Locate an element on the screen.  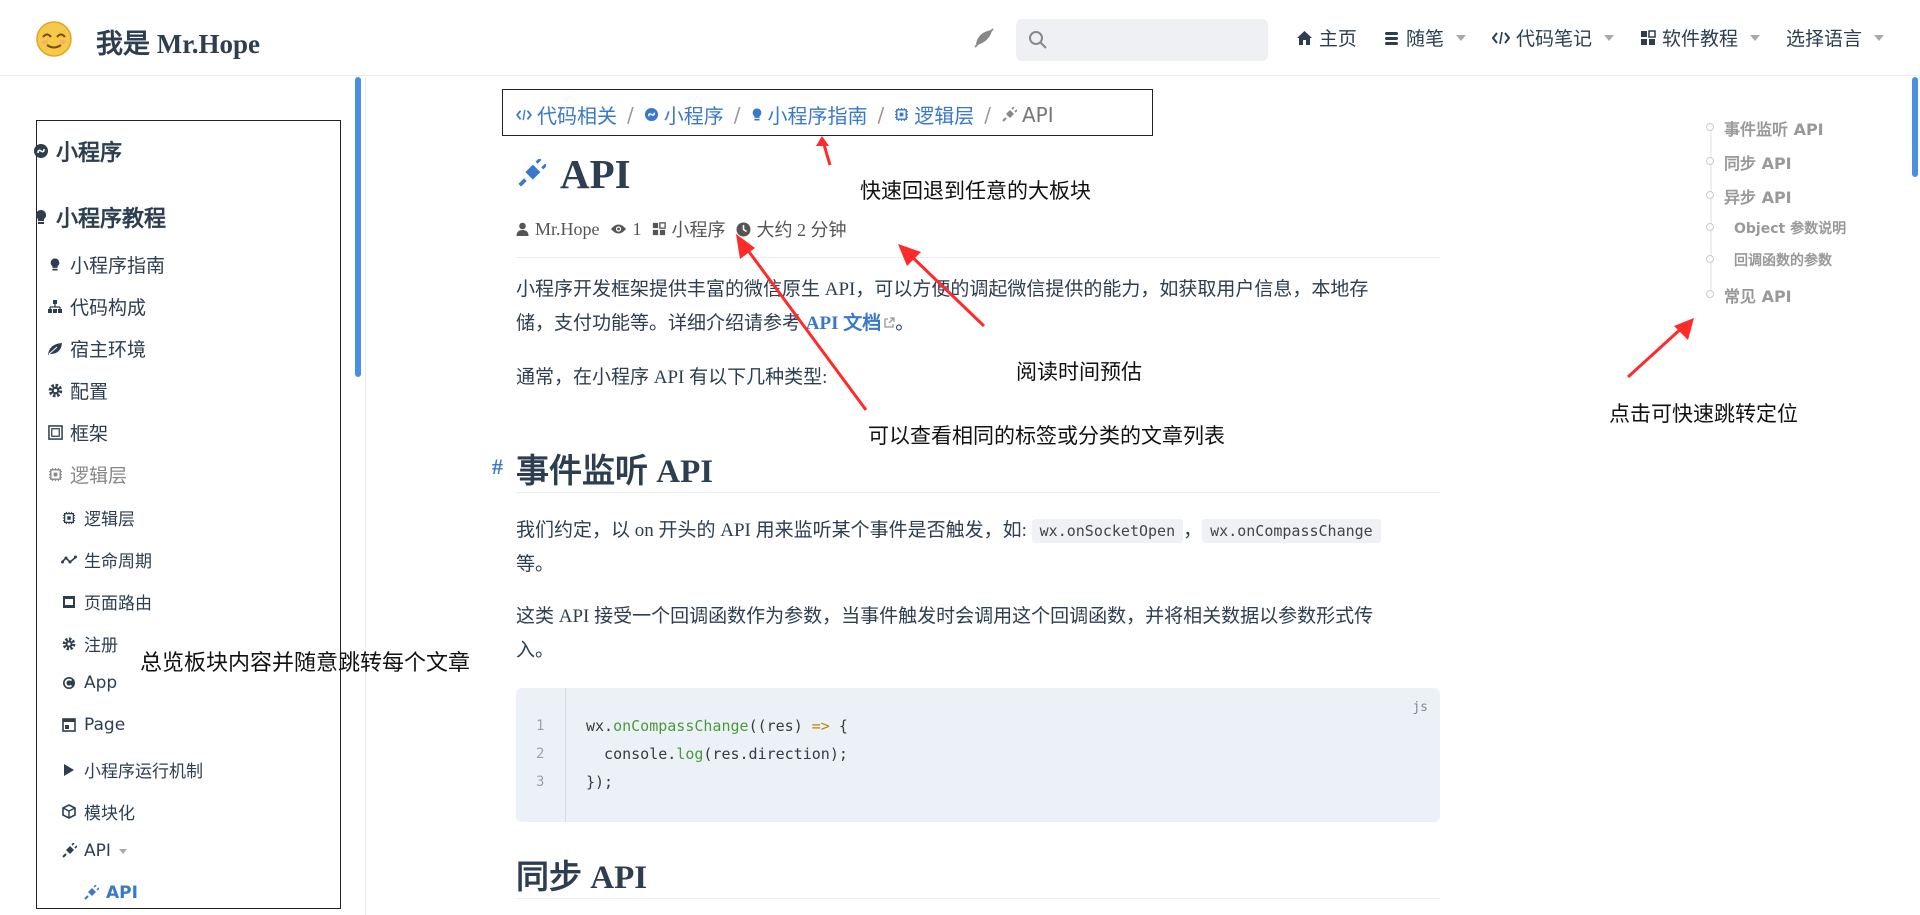
sidebar-item-label: 配置 is located at coordinates (89, 392).